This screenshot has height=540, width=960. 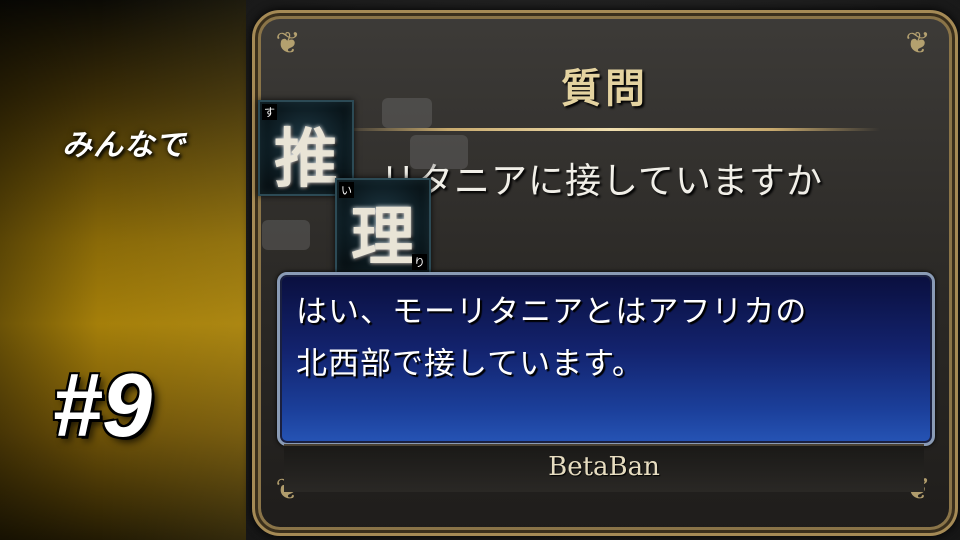 I want to click on series-title: みんなで, so click(x=124, y=145).